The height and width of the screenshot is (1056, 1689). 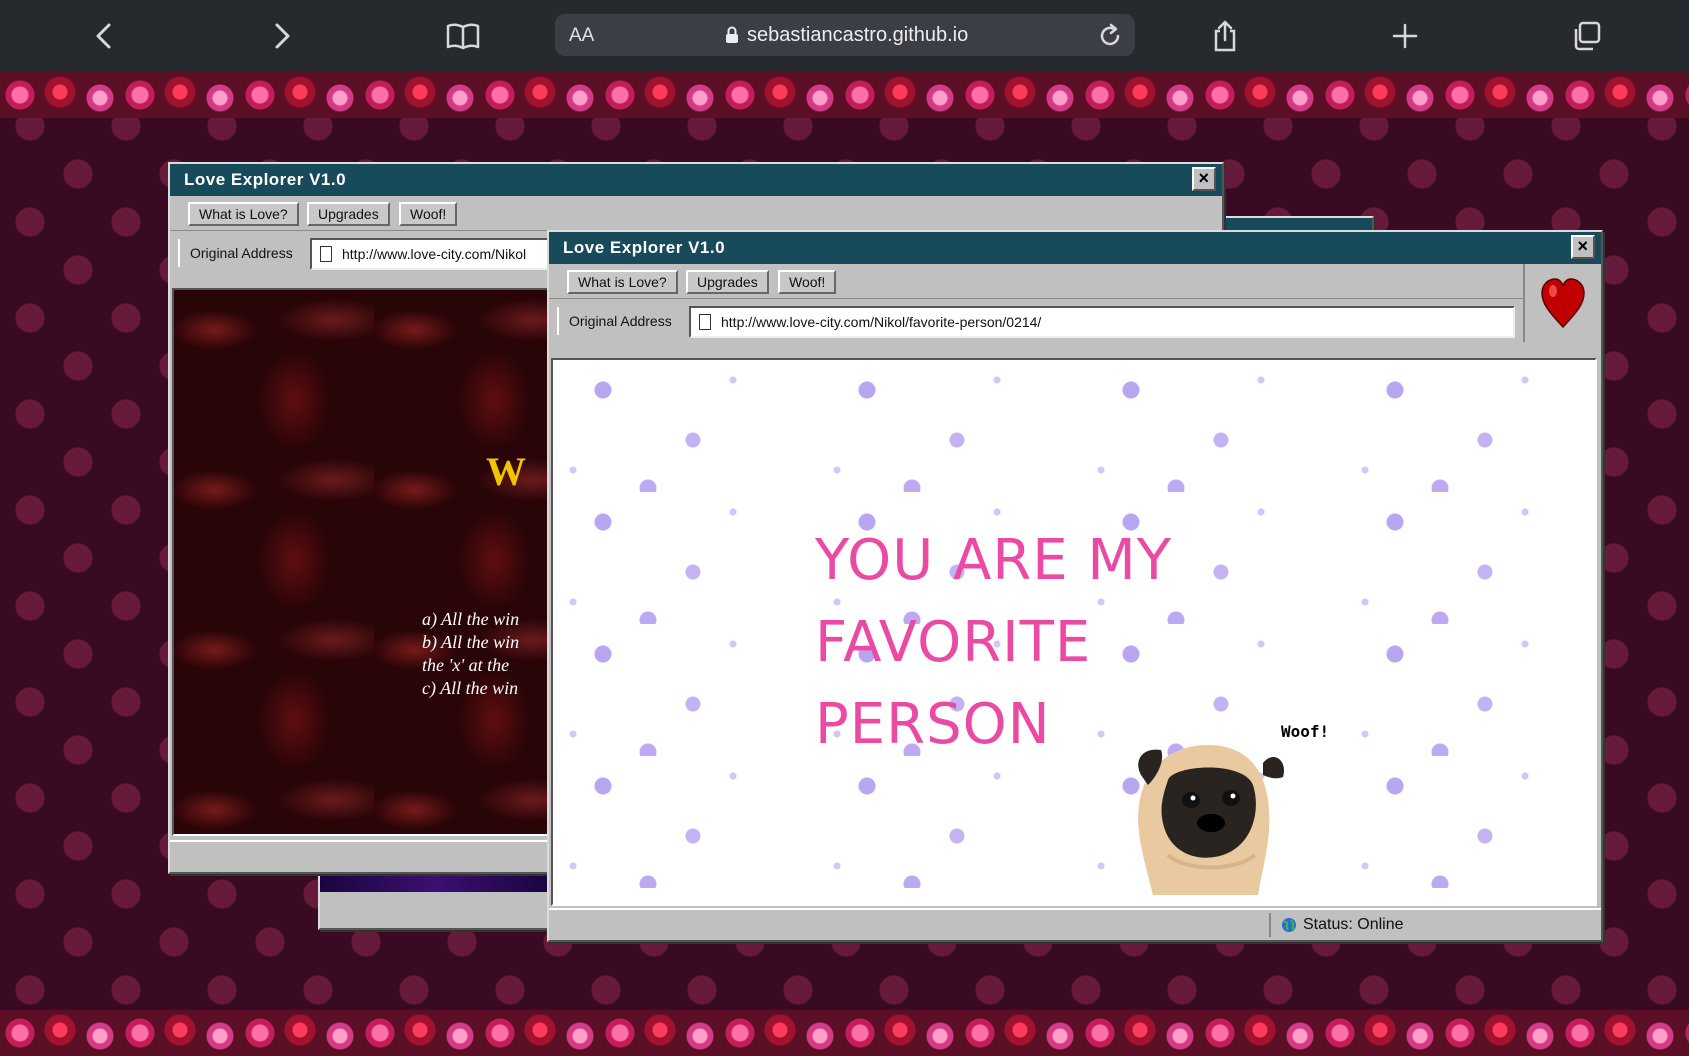 I want to click on message-line: YOU ARE MY, so click(x=993, y=560).